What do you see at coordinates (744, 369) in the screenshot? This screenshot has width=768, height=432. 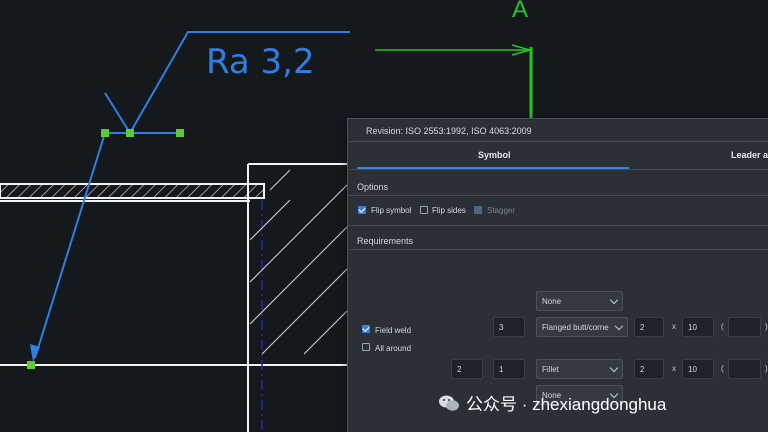 I see `lower-weld-pitch-field` at bounding box center [744, 369].